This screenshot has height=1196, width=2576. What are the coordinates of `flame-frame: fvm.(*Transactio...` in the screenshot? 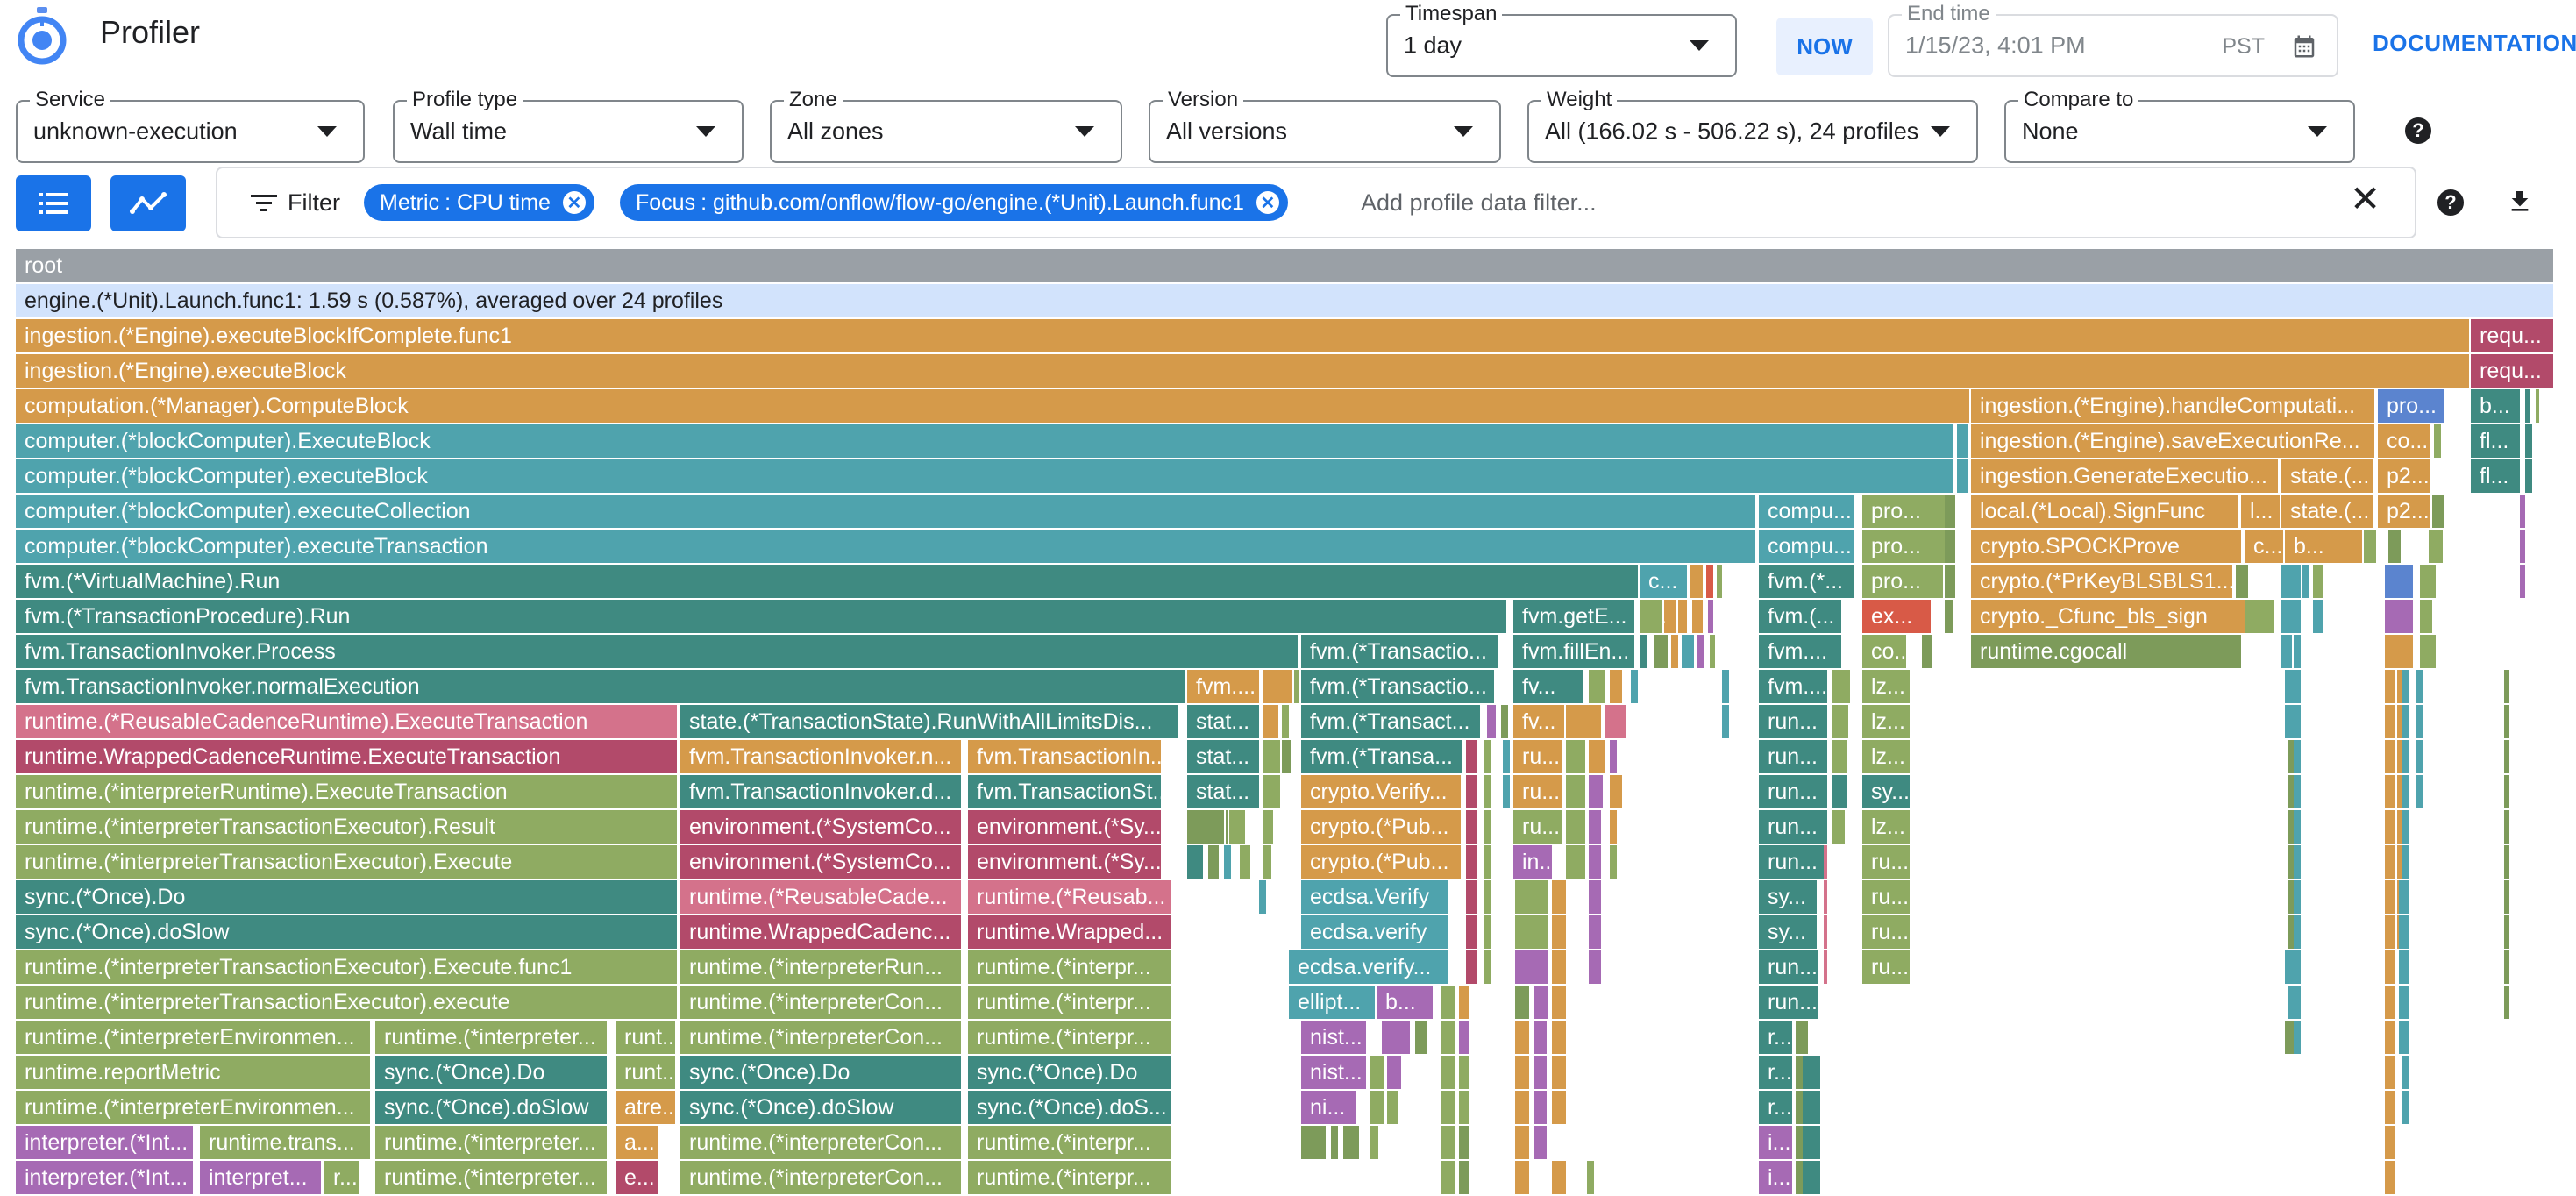 It's located at (1398, 686).